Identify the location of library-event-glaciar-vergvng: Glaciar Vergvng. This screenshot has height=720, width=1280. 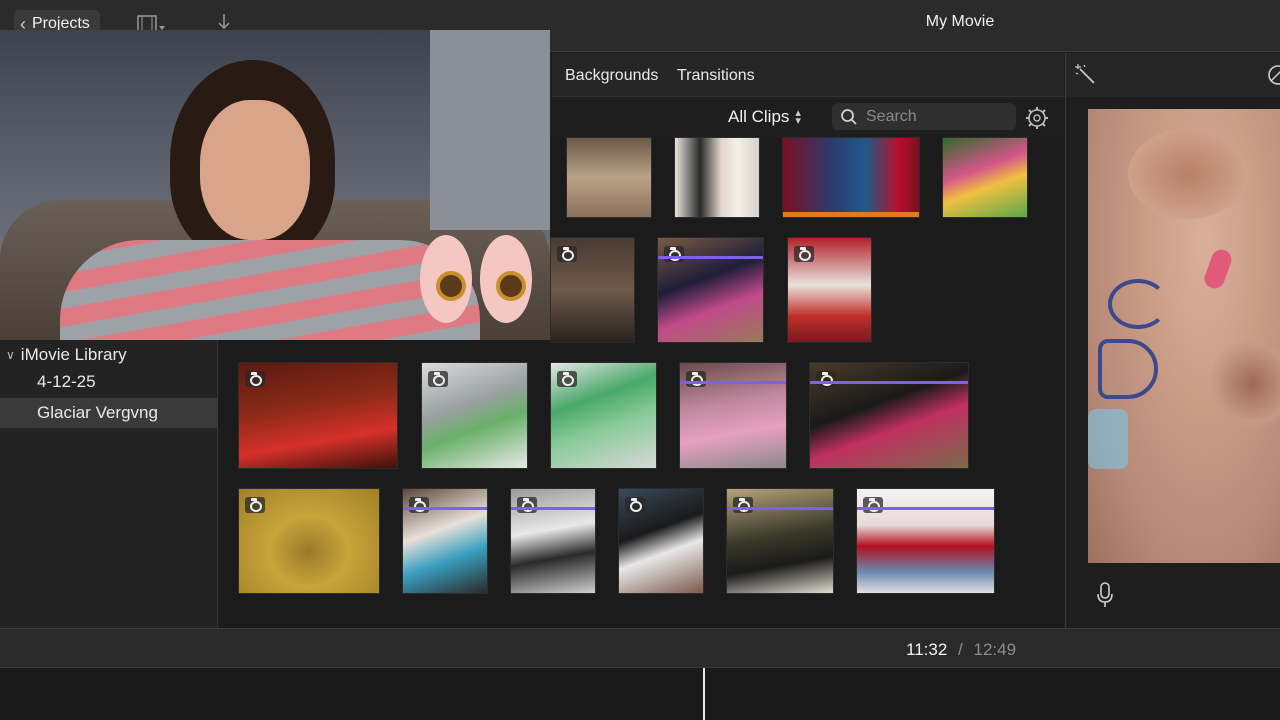
(109, 413).